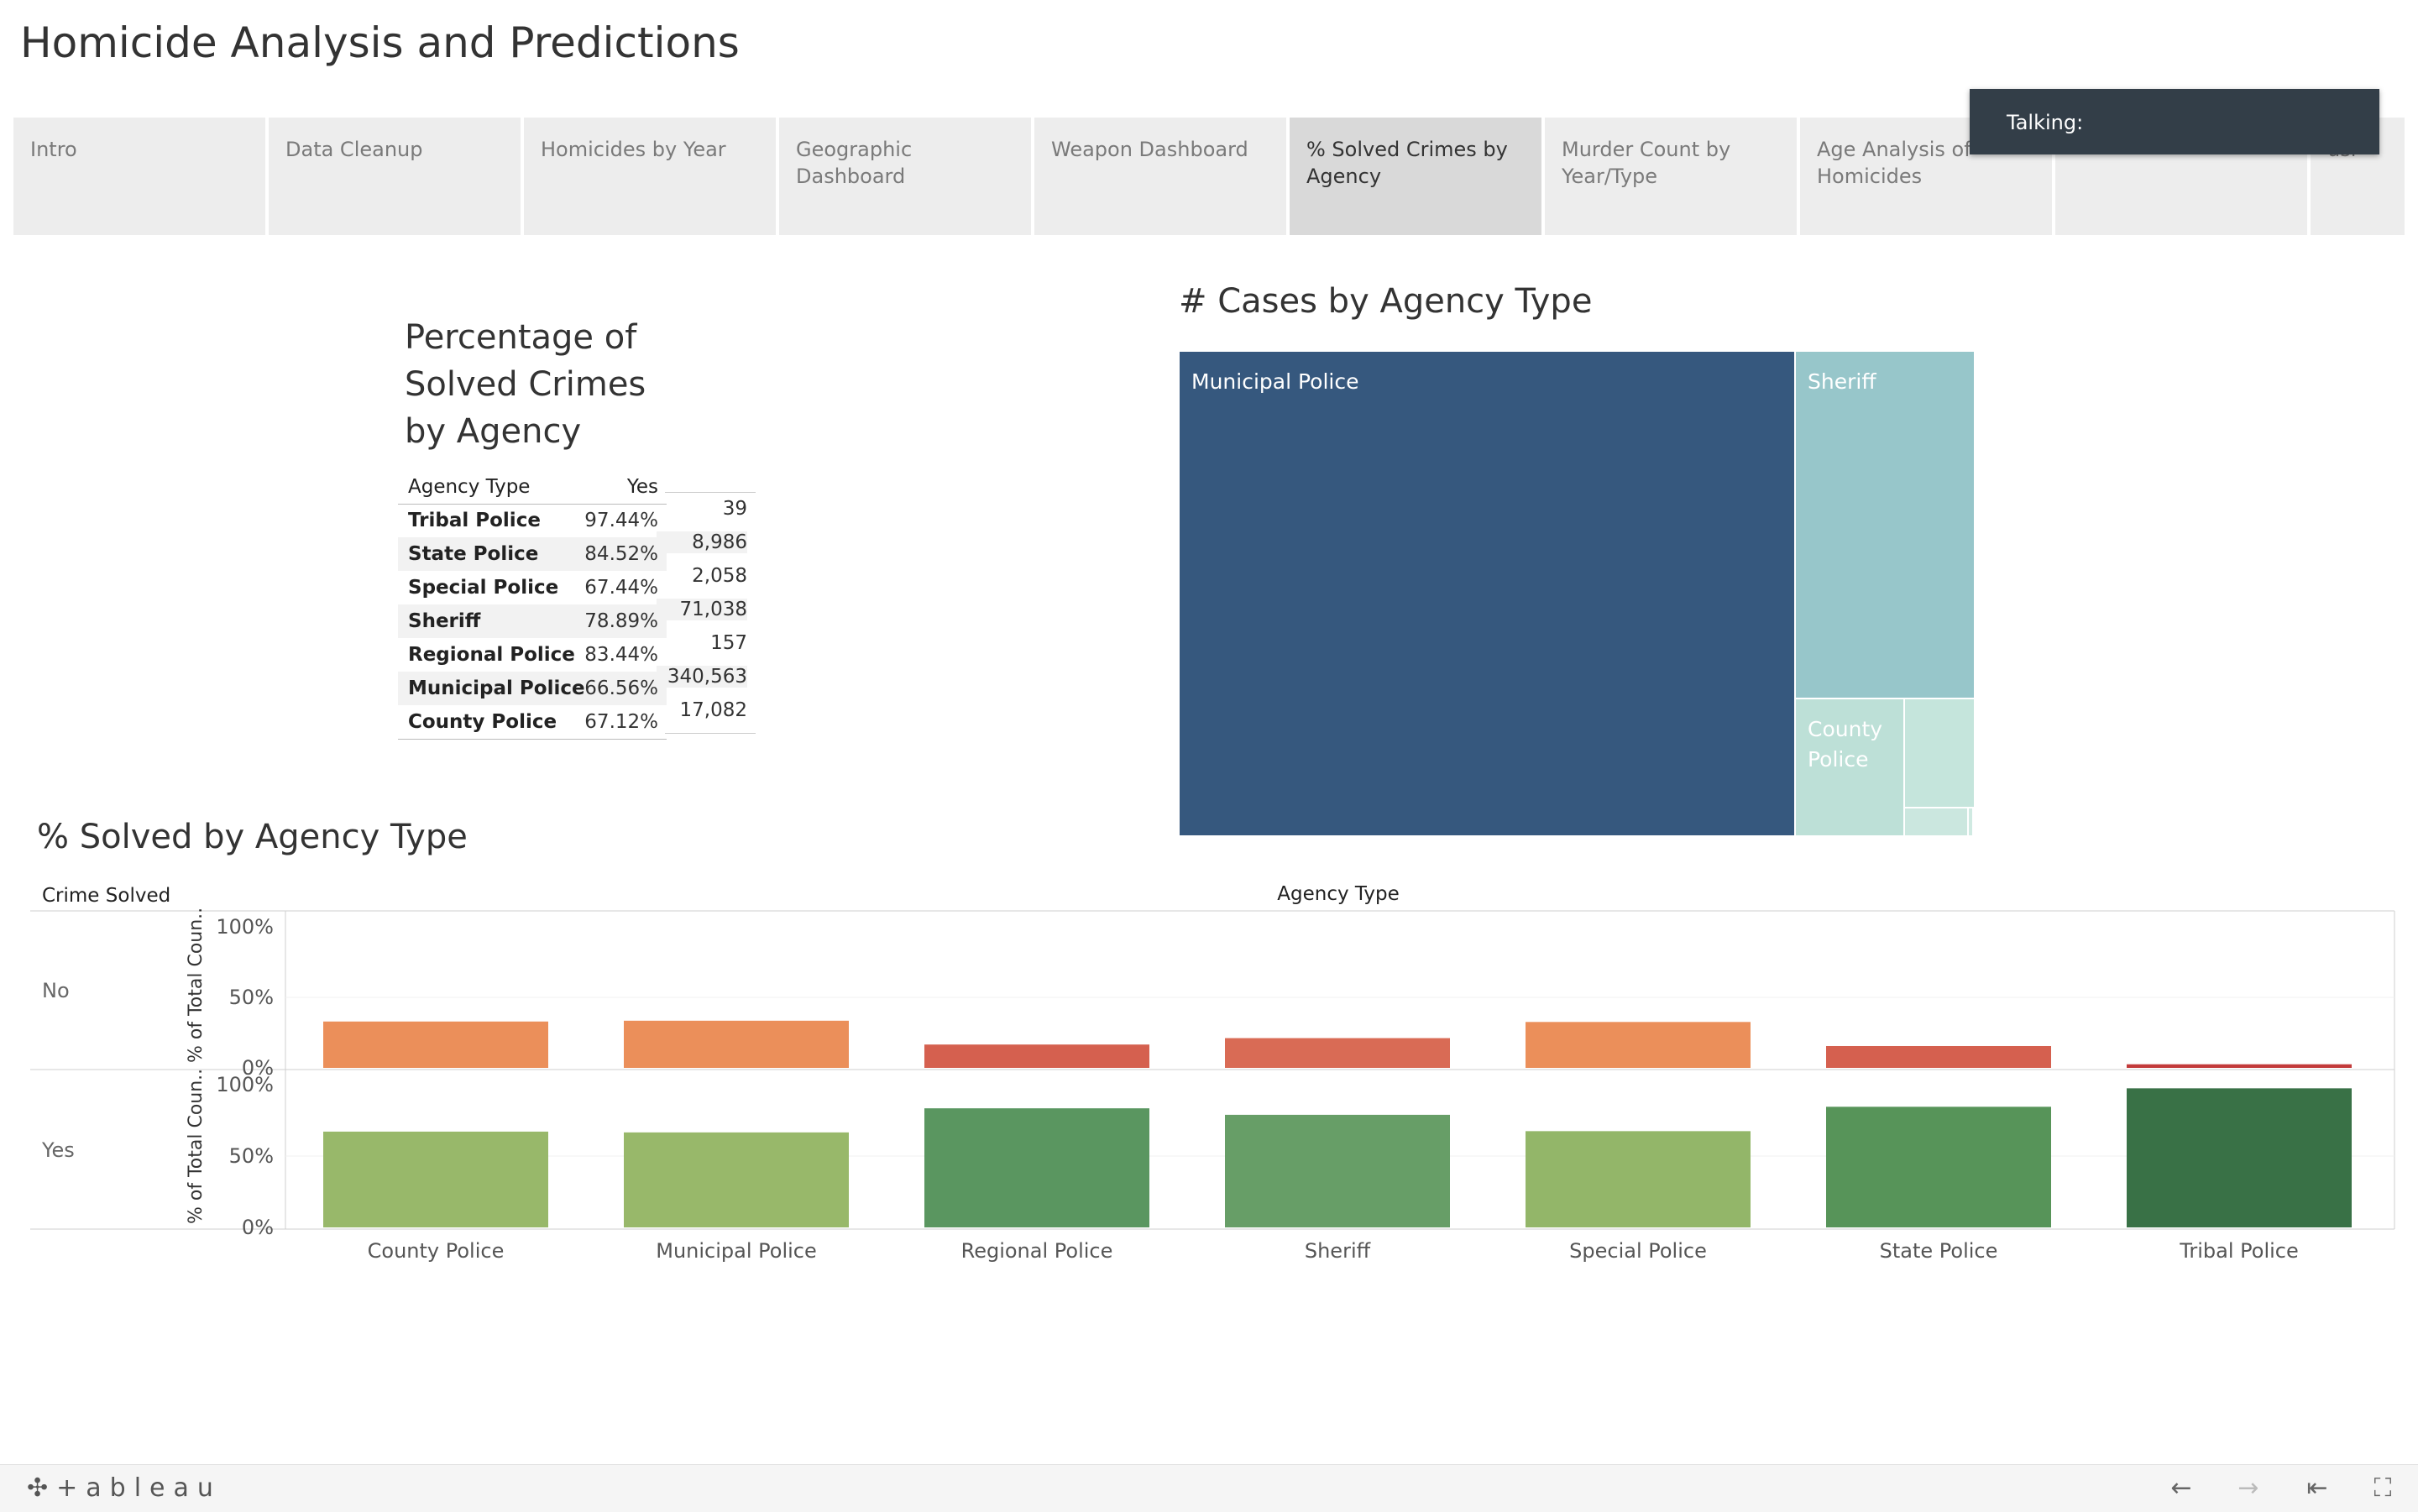  Describe the element at coordinates (474, 520) in the screenshot. I see `row-agency: Tribal Police` at that location.